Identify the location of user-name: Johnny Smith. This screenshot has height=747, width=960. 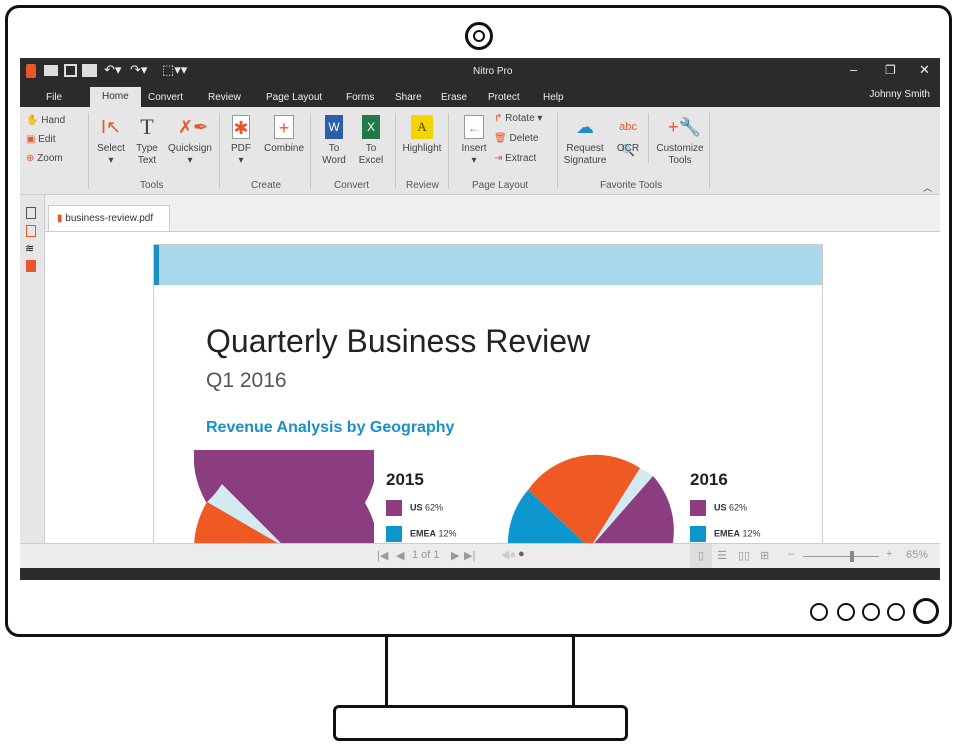
(899, 94).